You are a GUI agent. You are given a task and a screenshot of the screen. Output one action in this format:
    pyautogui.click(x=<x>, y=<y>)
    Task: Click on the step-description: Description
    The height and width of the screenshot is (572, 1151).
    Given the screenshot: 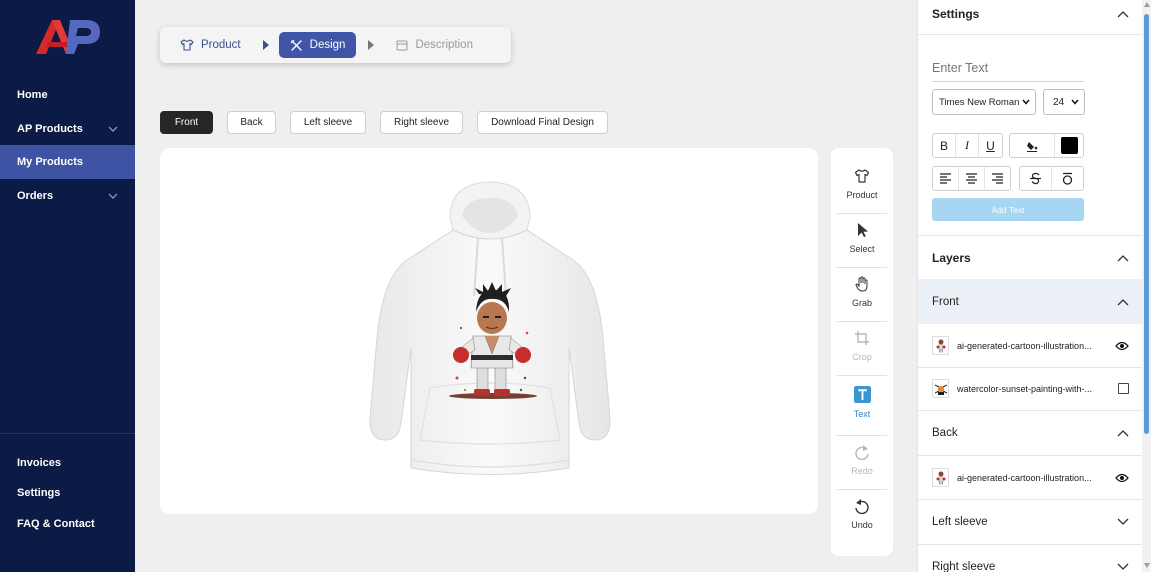 What is the action you would take?
    pyautogui.click(x=440, y=45)
    